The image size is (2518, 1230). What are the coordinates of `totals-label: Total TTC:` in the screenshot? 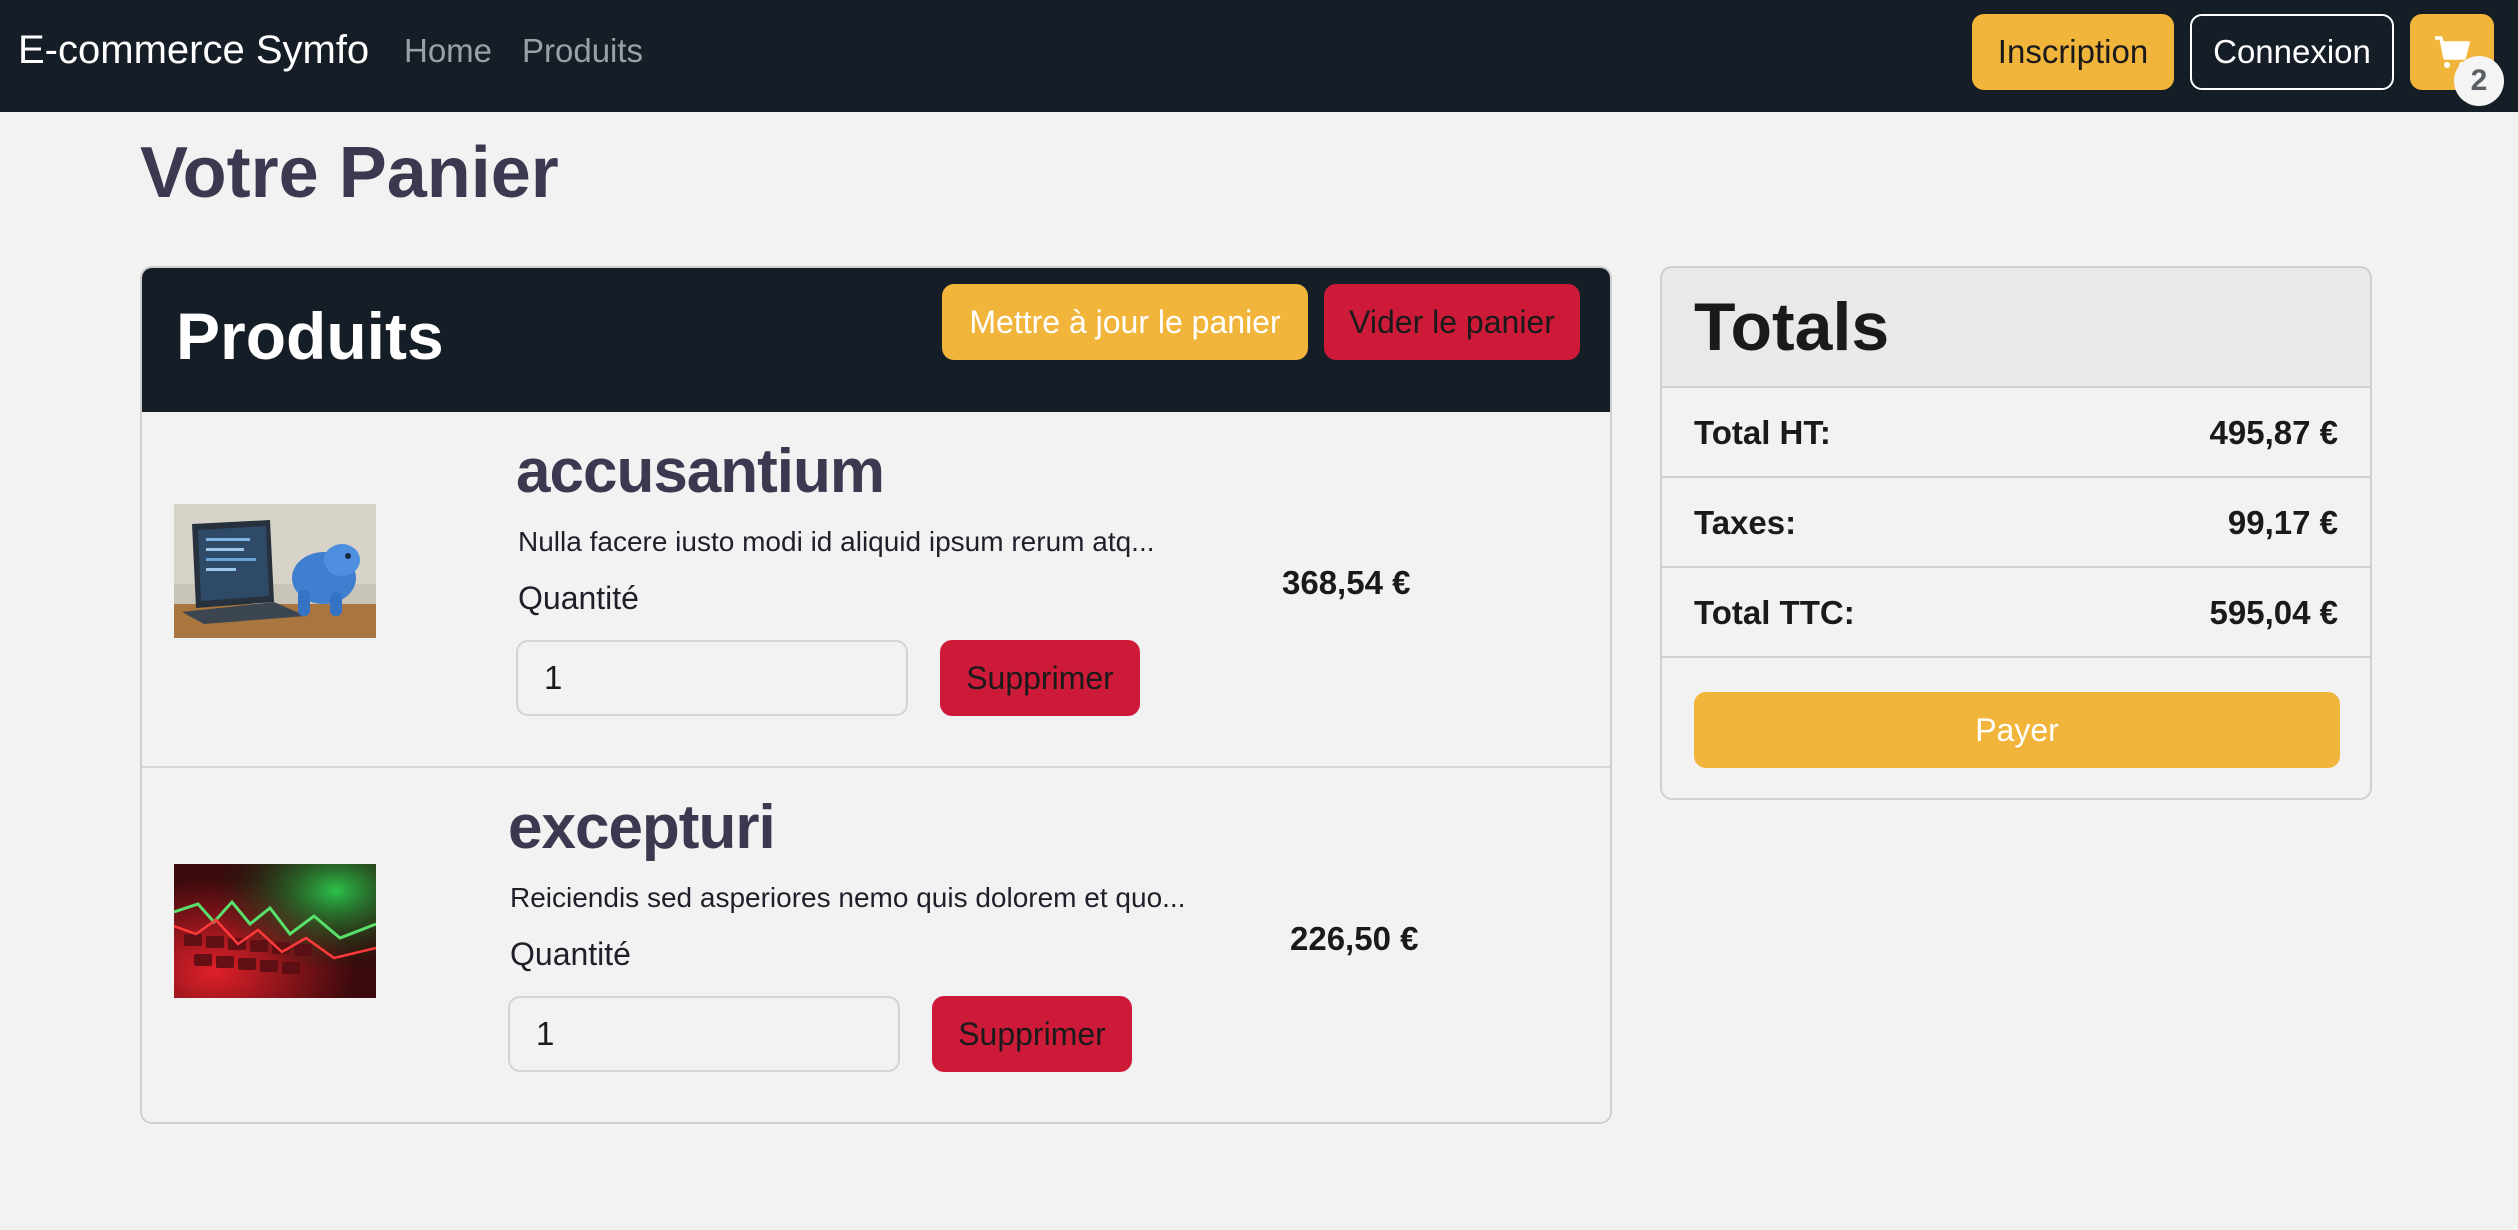 It's located at (1774, 612).